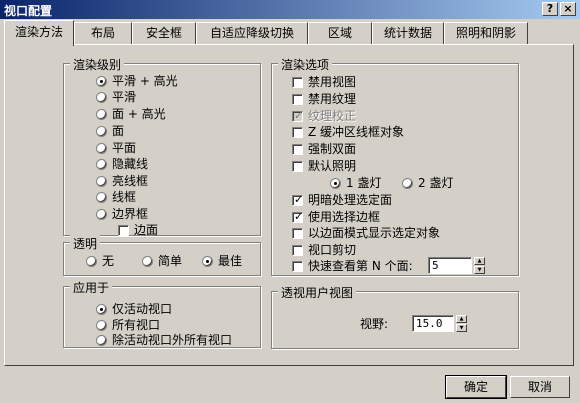  I want to click on radio-label: 除活动视口外所有视口, so click(172, 340).